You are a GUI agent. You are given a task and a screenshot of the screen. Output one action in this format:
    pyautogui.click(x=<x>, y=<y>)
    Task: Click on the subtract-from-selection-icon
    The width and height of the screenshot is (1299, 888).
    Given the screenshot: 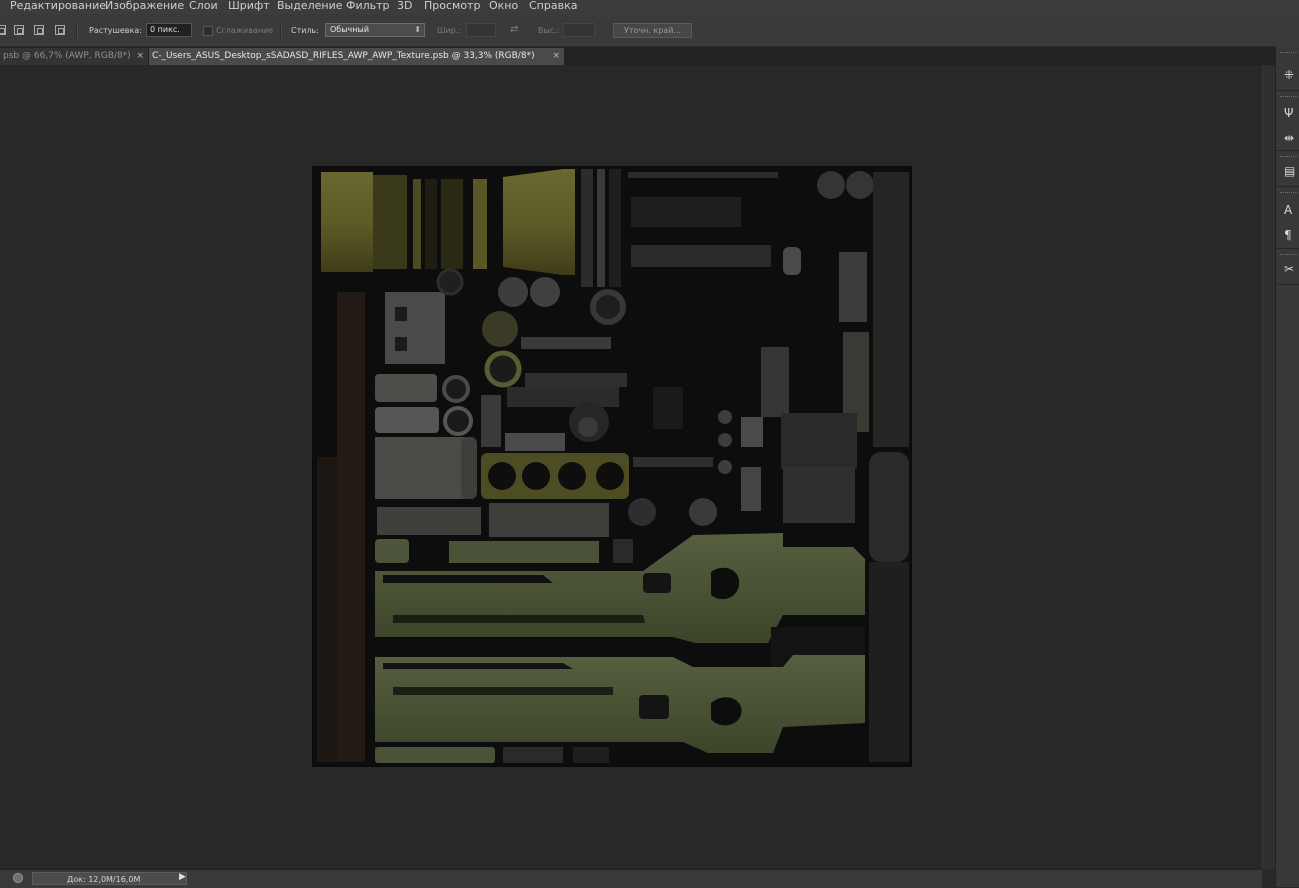 What is the action you would take?
    pyautogui.click(x=39, y=30)
    